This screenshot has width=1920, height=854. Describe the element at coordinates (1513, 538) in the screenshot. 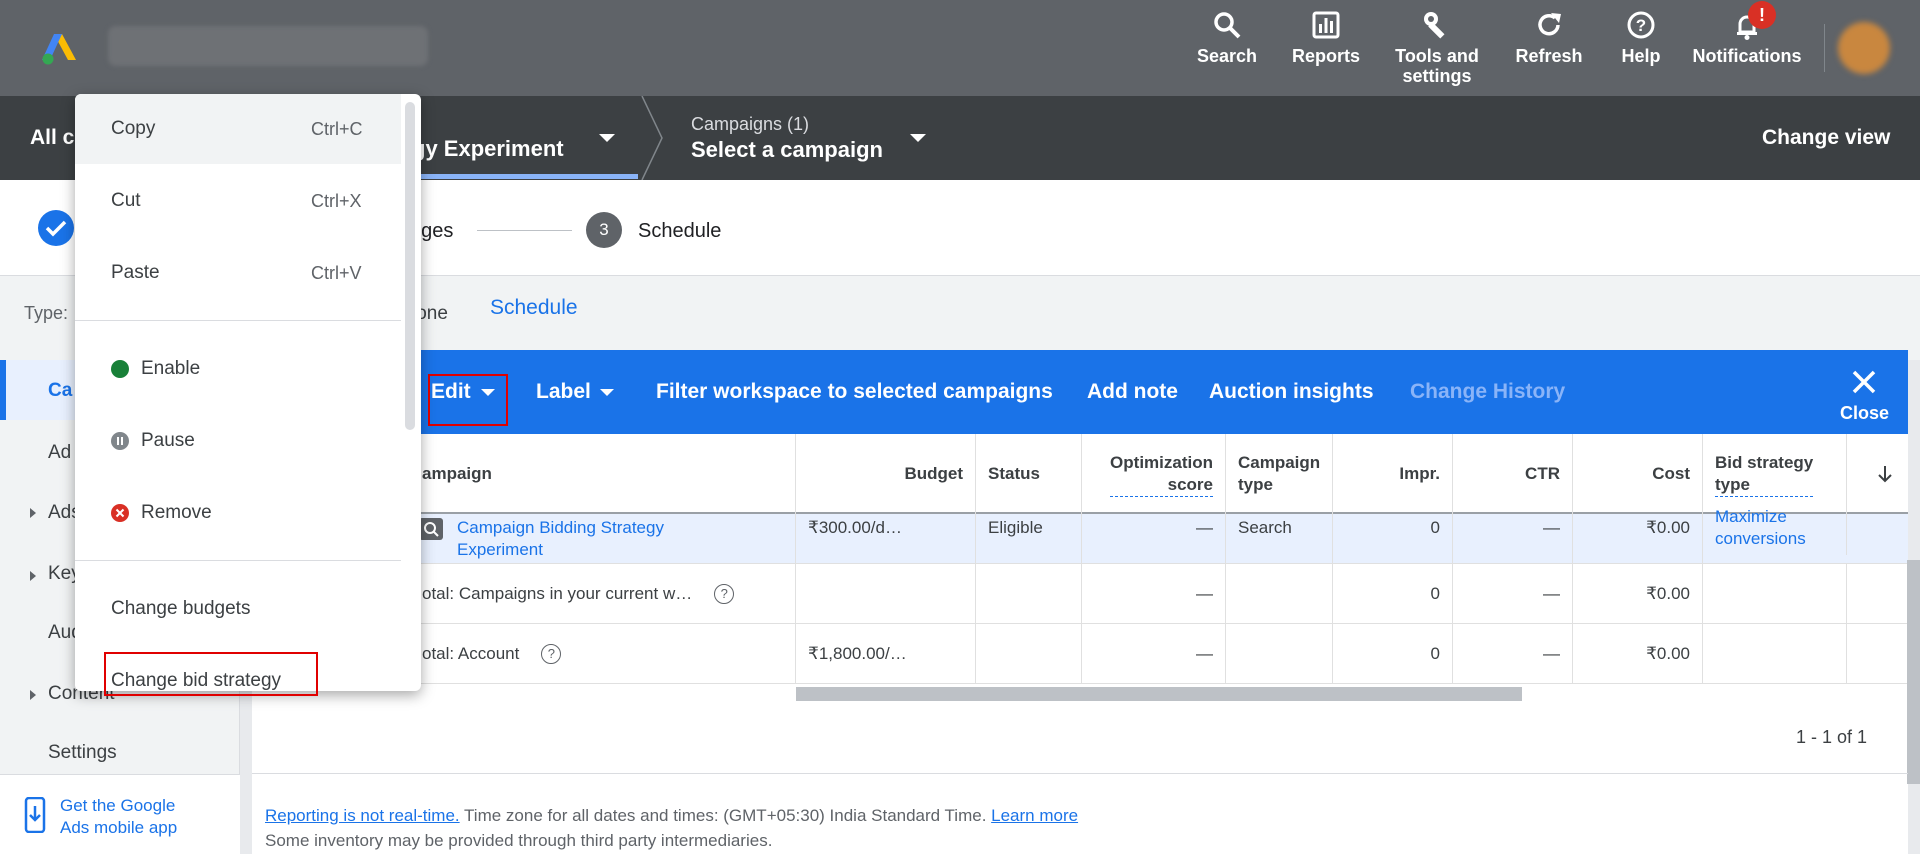

I see `row1-ctr: —` at that location.